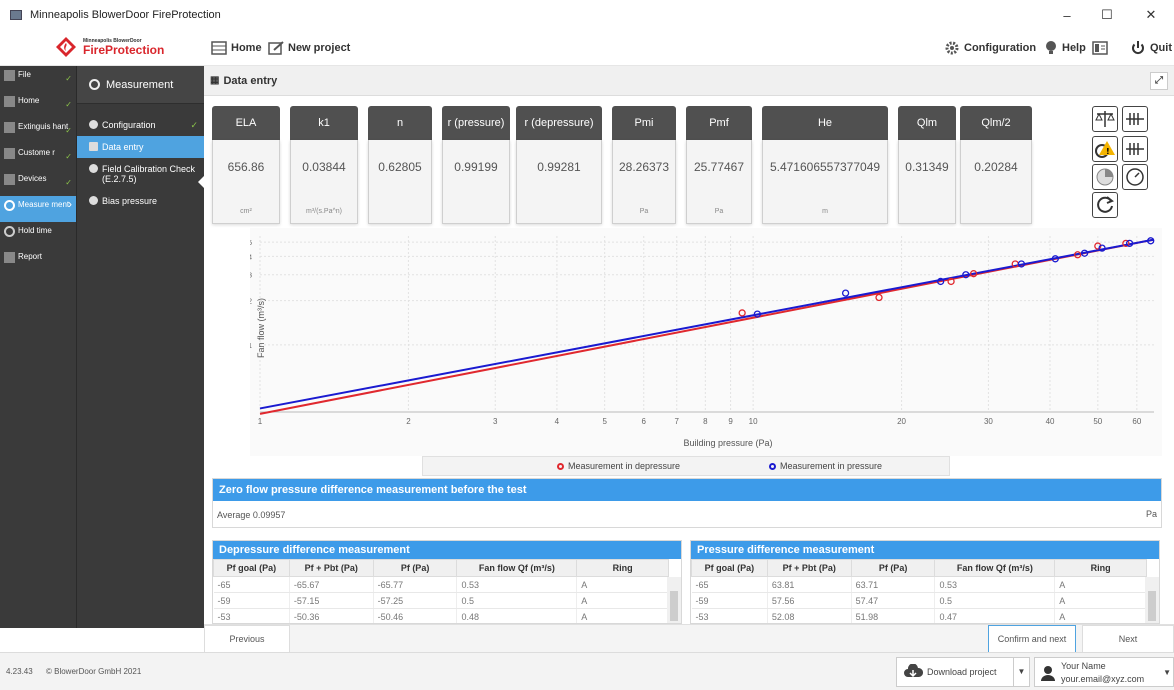  I want to click on sidebar-item-hold-time: Hold time, so click(38, 235).